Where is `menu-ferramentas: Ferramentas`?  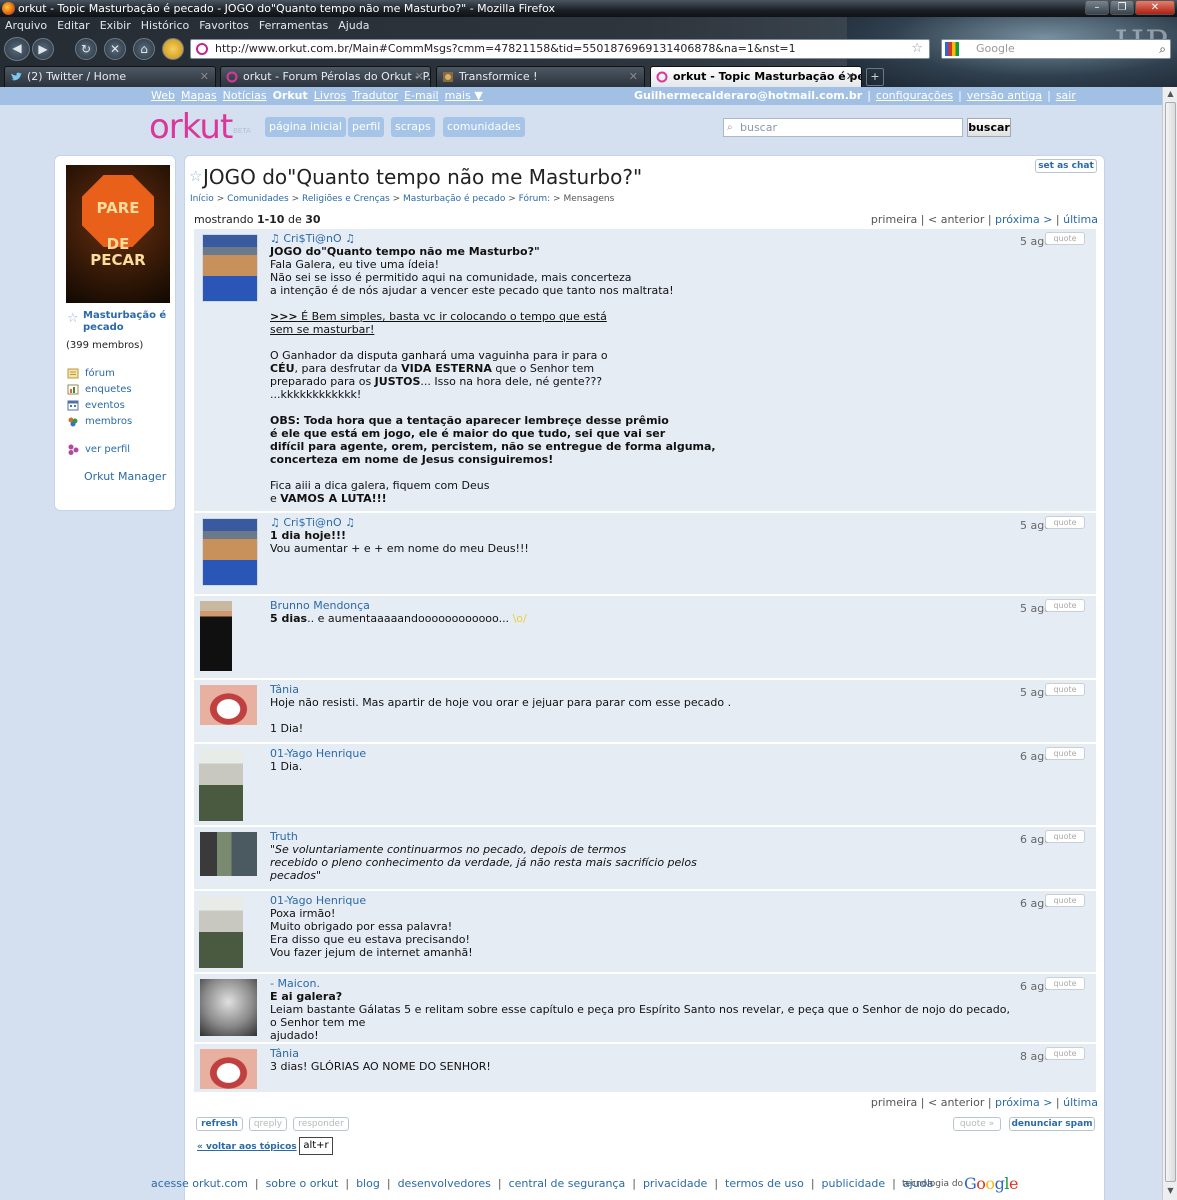
menu-ferramentas: Ferramentas is located at coordinates (293, 25).